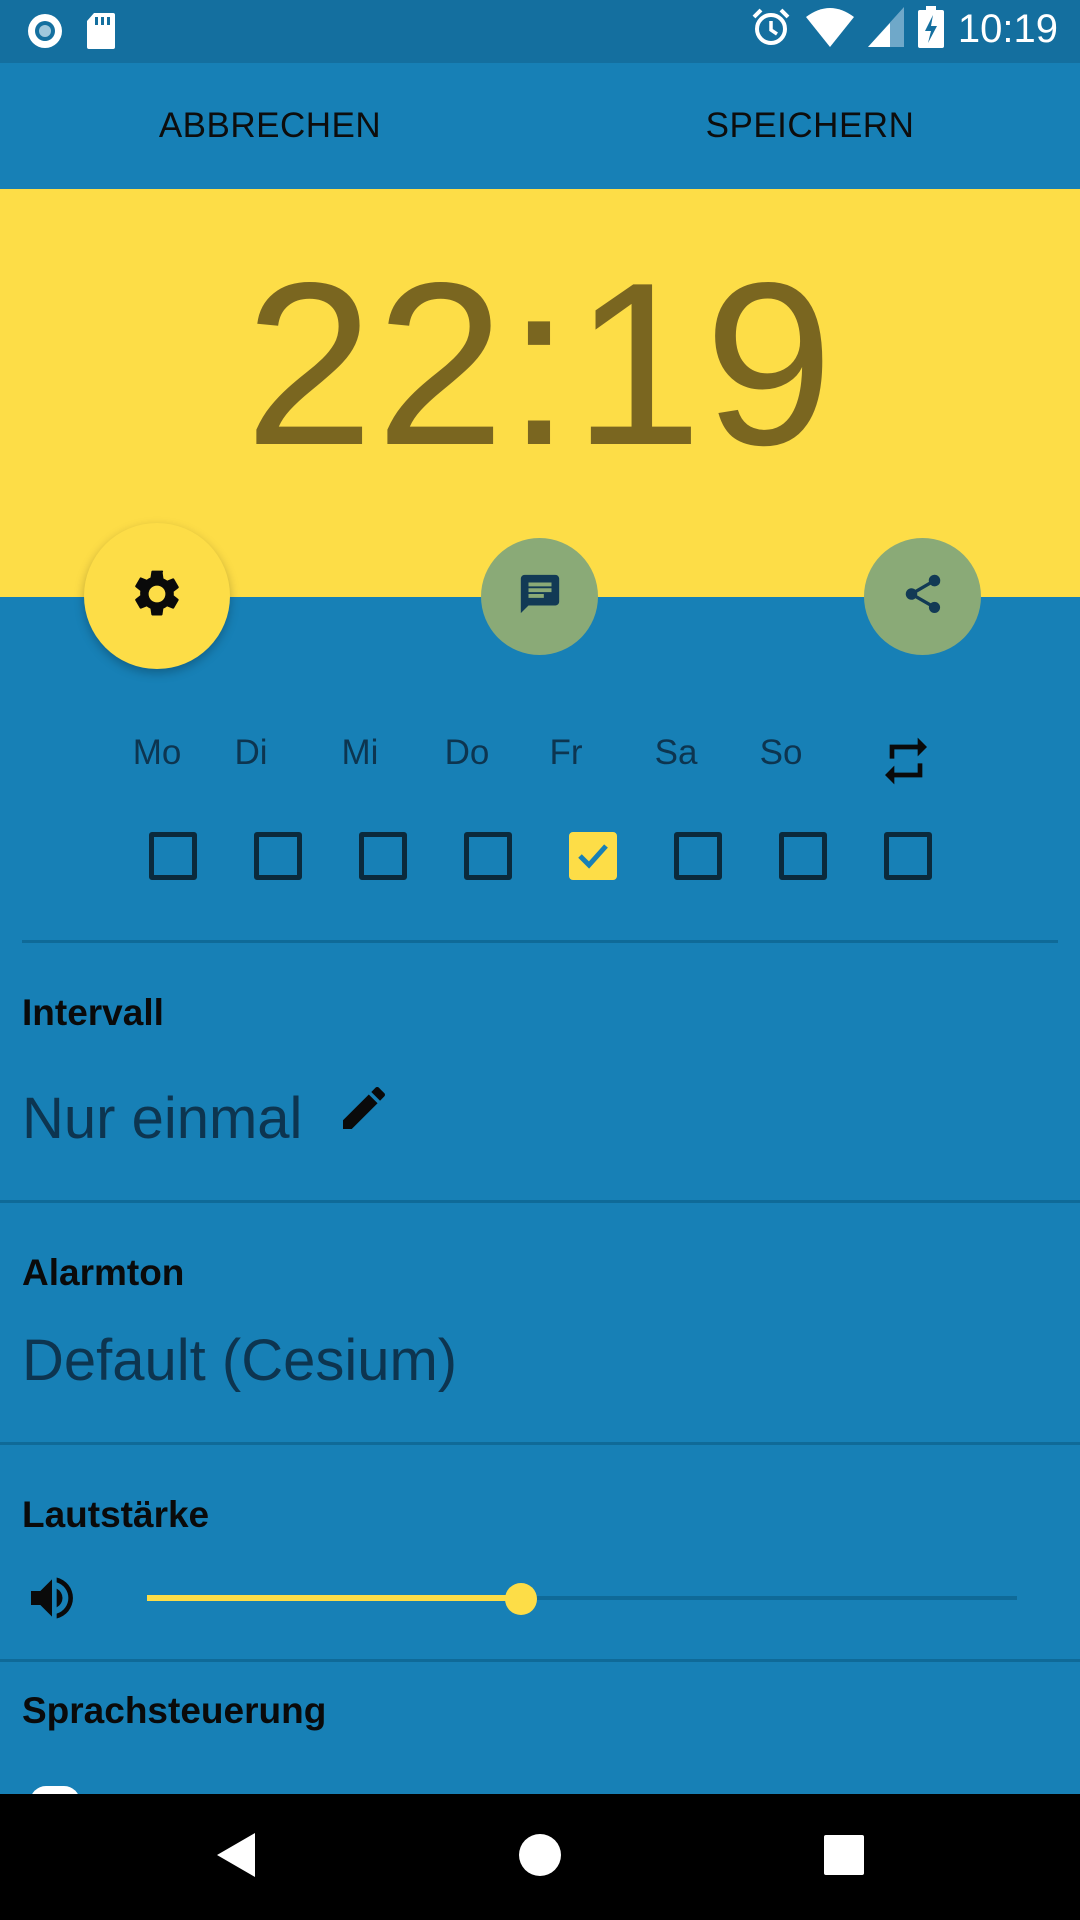 Image resolution: width=1080 pixels, height=1920 pixels. I want to click on edit-icon, so click(364, 1110).